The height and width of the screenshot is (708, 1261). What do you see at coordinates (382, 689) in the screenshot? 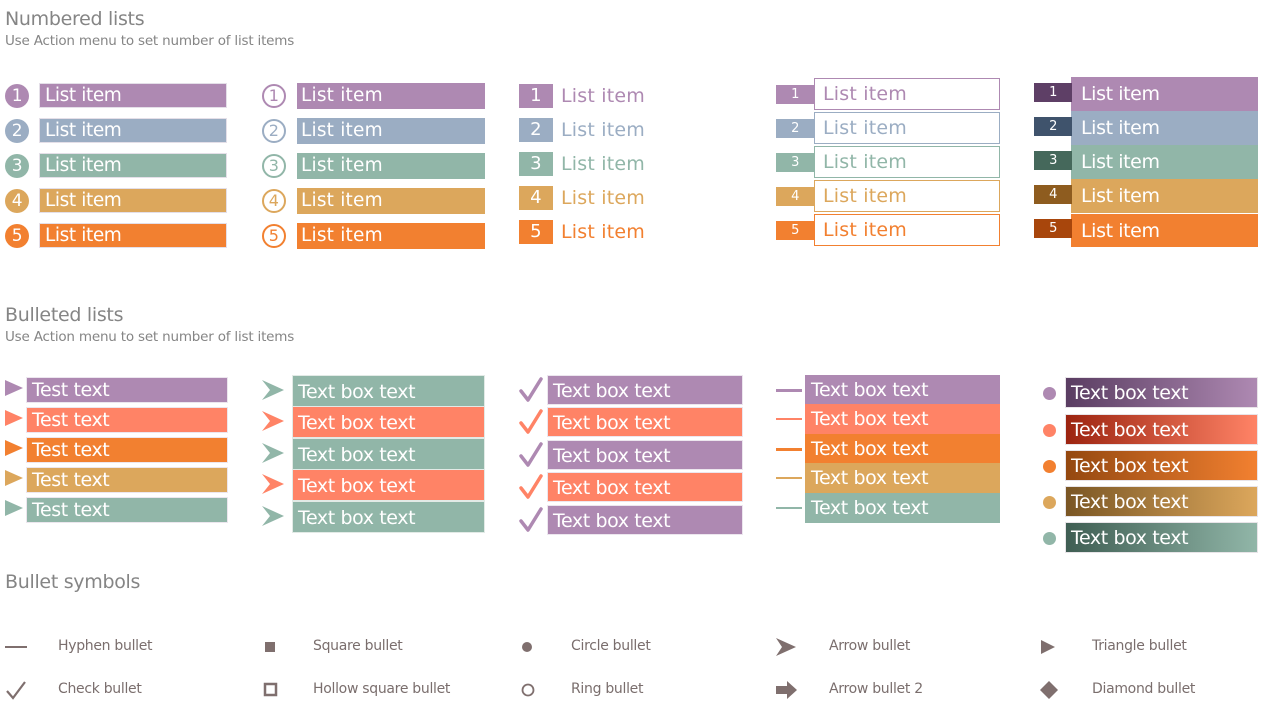
I see `bullet-symbol-label: Hollow square bullet` at bounding box center [382, 689].